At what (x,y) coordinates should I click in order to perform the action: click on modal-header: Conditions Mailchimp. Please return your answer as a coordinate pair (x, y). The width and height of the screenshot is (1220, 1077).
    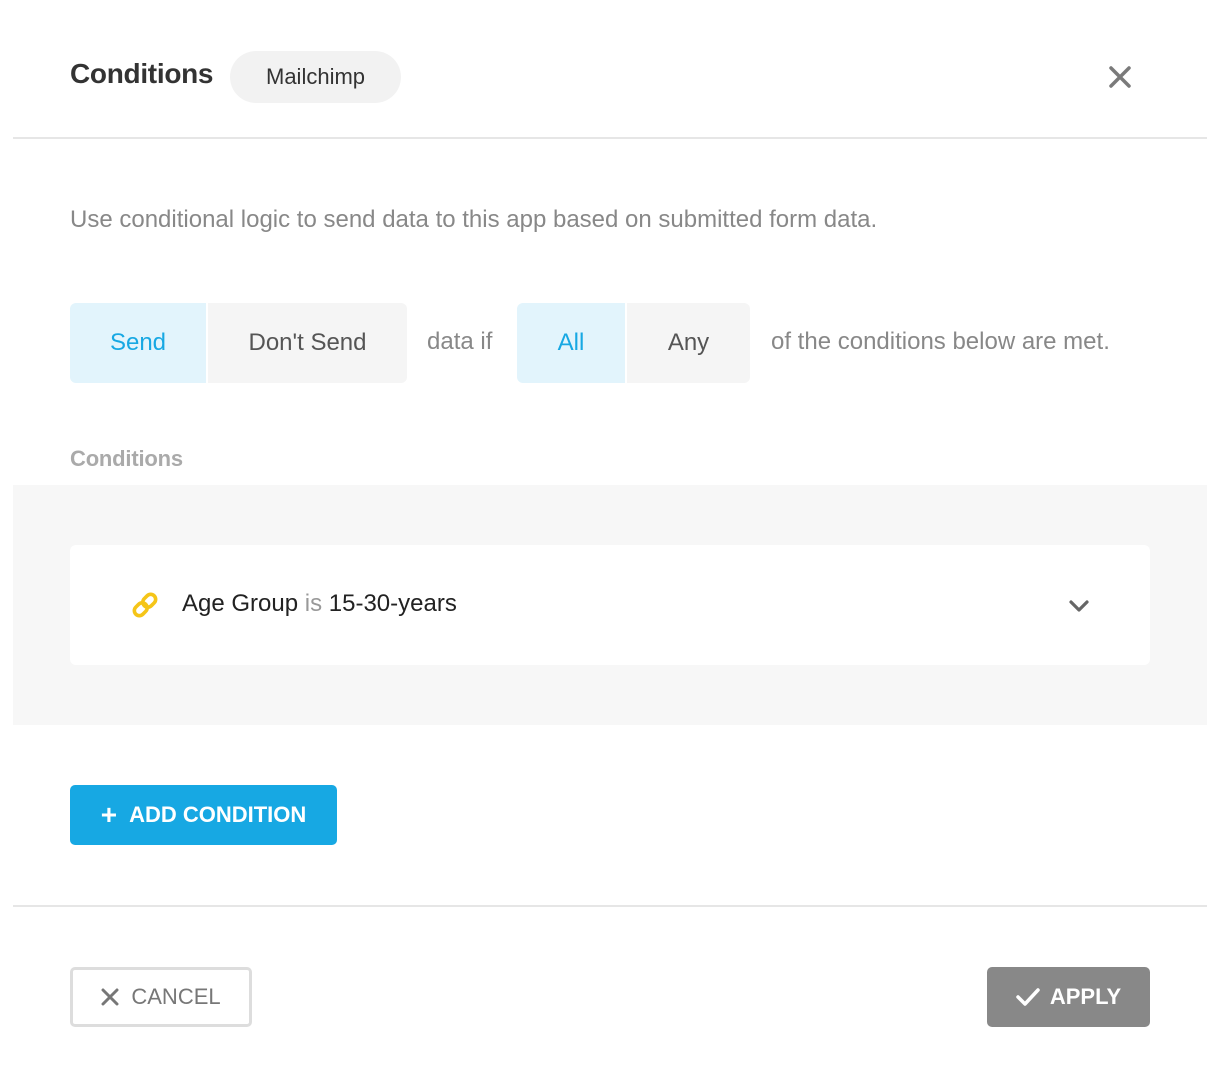
    Looking at the image, I should click on (610, 69).